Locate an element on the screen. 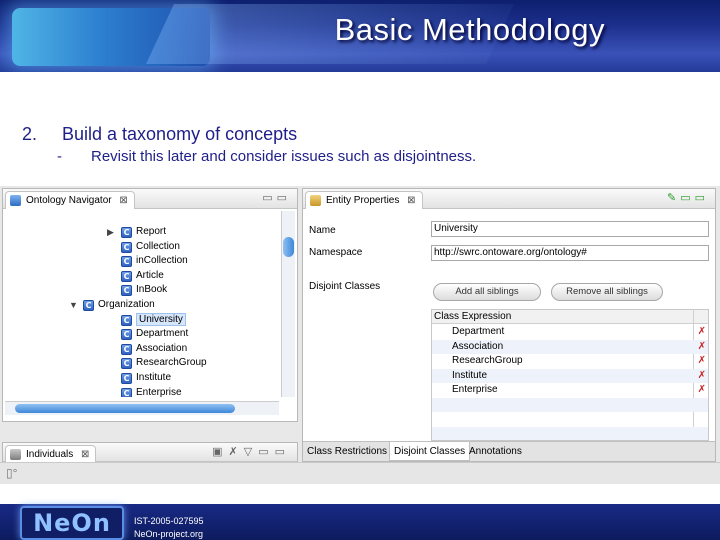 This screenshot has width=720, height=540. tab-individuals: Individuals ⊠ is located at coordinates (51, 454).